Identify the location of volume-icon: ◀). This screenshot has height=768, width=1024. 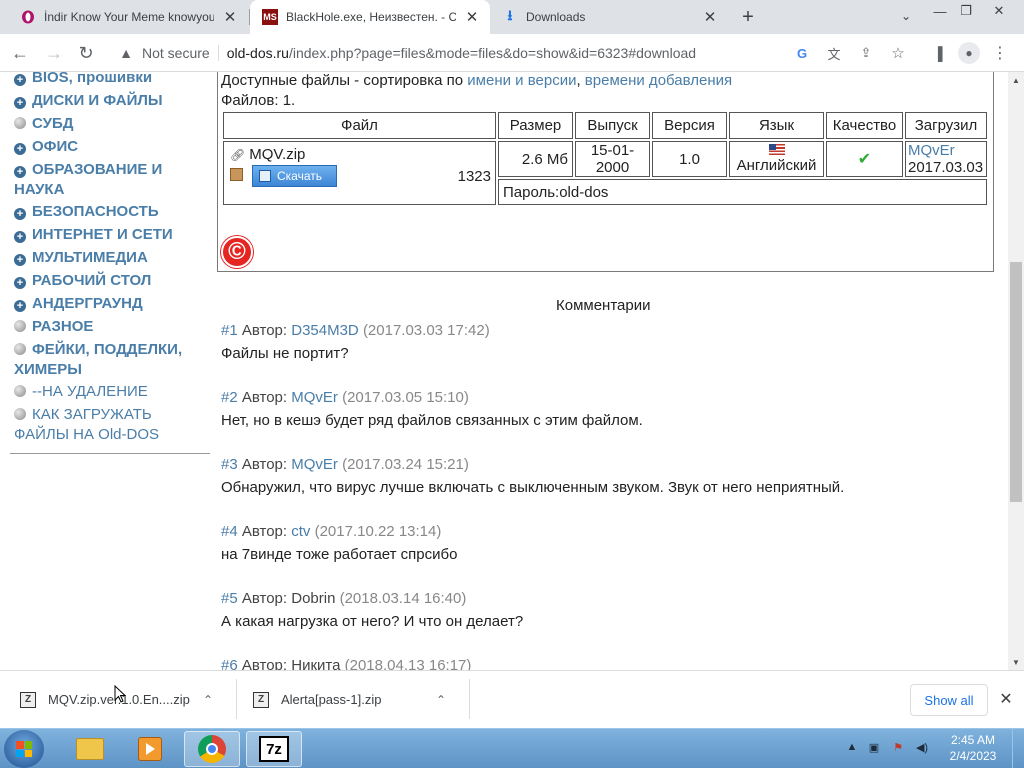
(922, 747).